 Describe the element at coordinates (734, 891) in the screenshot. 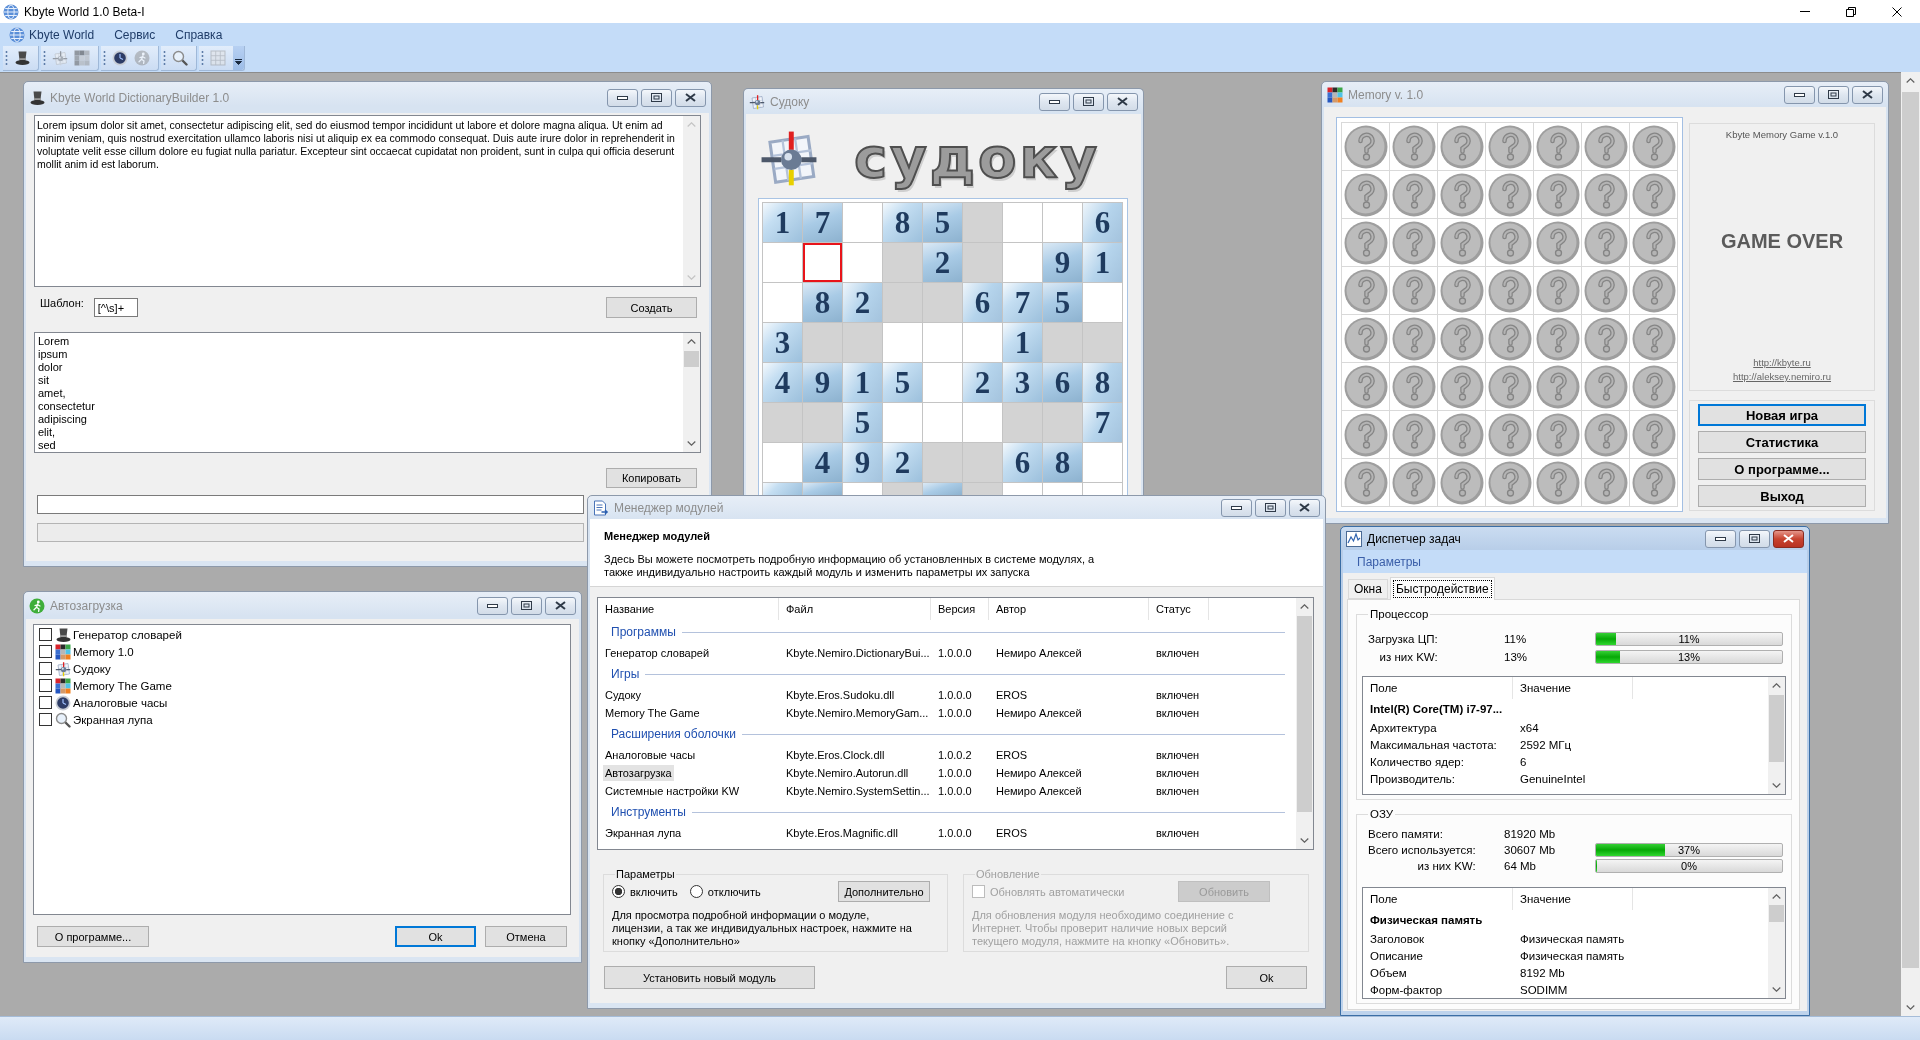

I see `radio-label: отключить` at that location.